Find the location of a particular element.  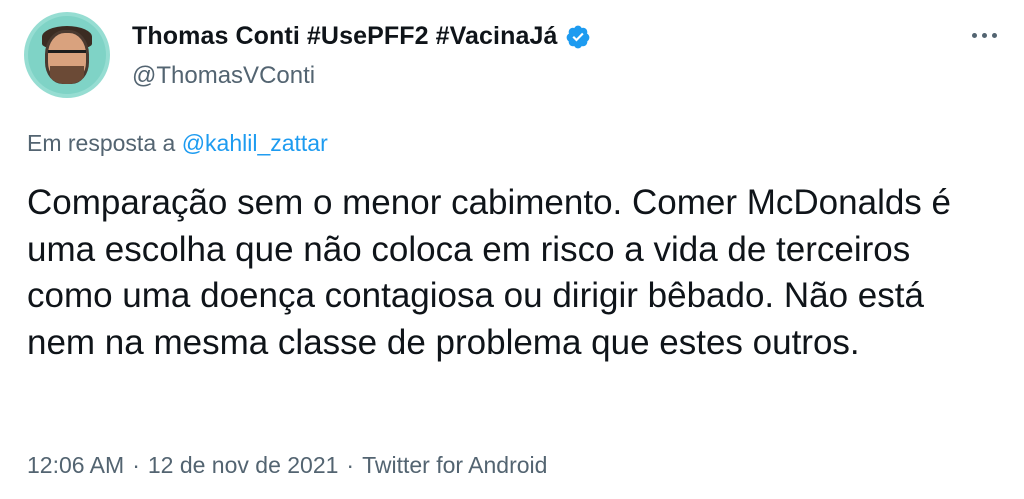

author-name-row: Thomas Conti #UsePFF2 #VacinaJá is located at coordinates (361, 36).